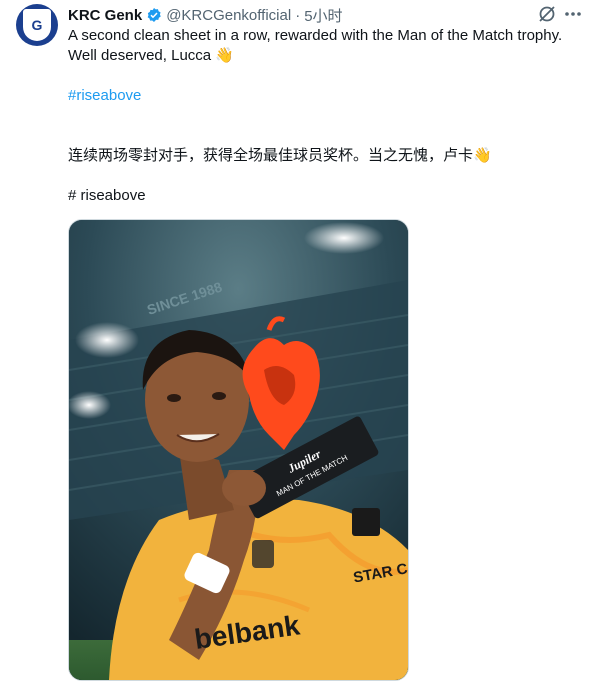  I want to click on verified-badge-icon, so click(154, 15).